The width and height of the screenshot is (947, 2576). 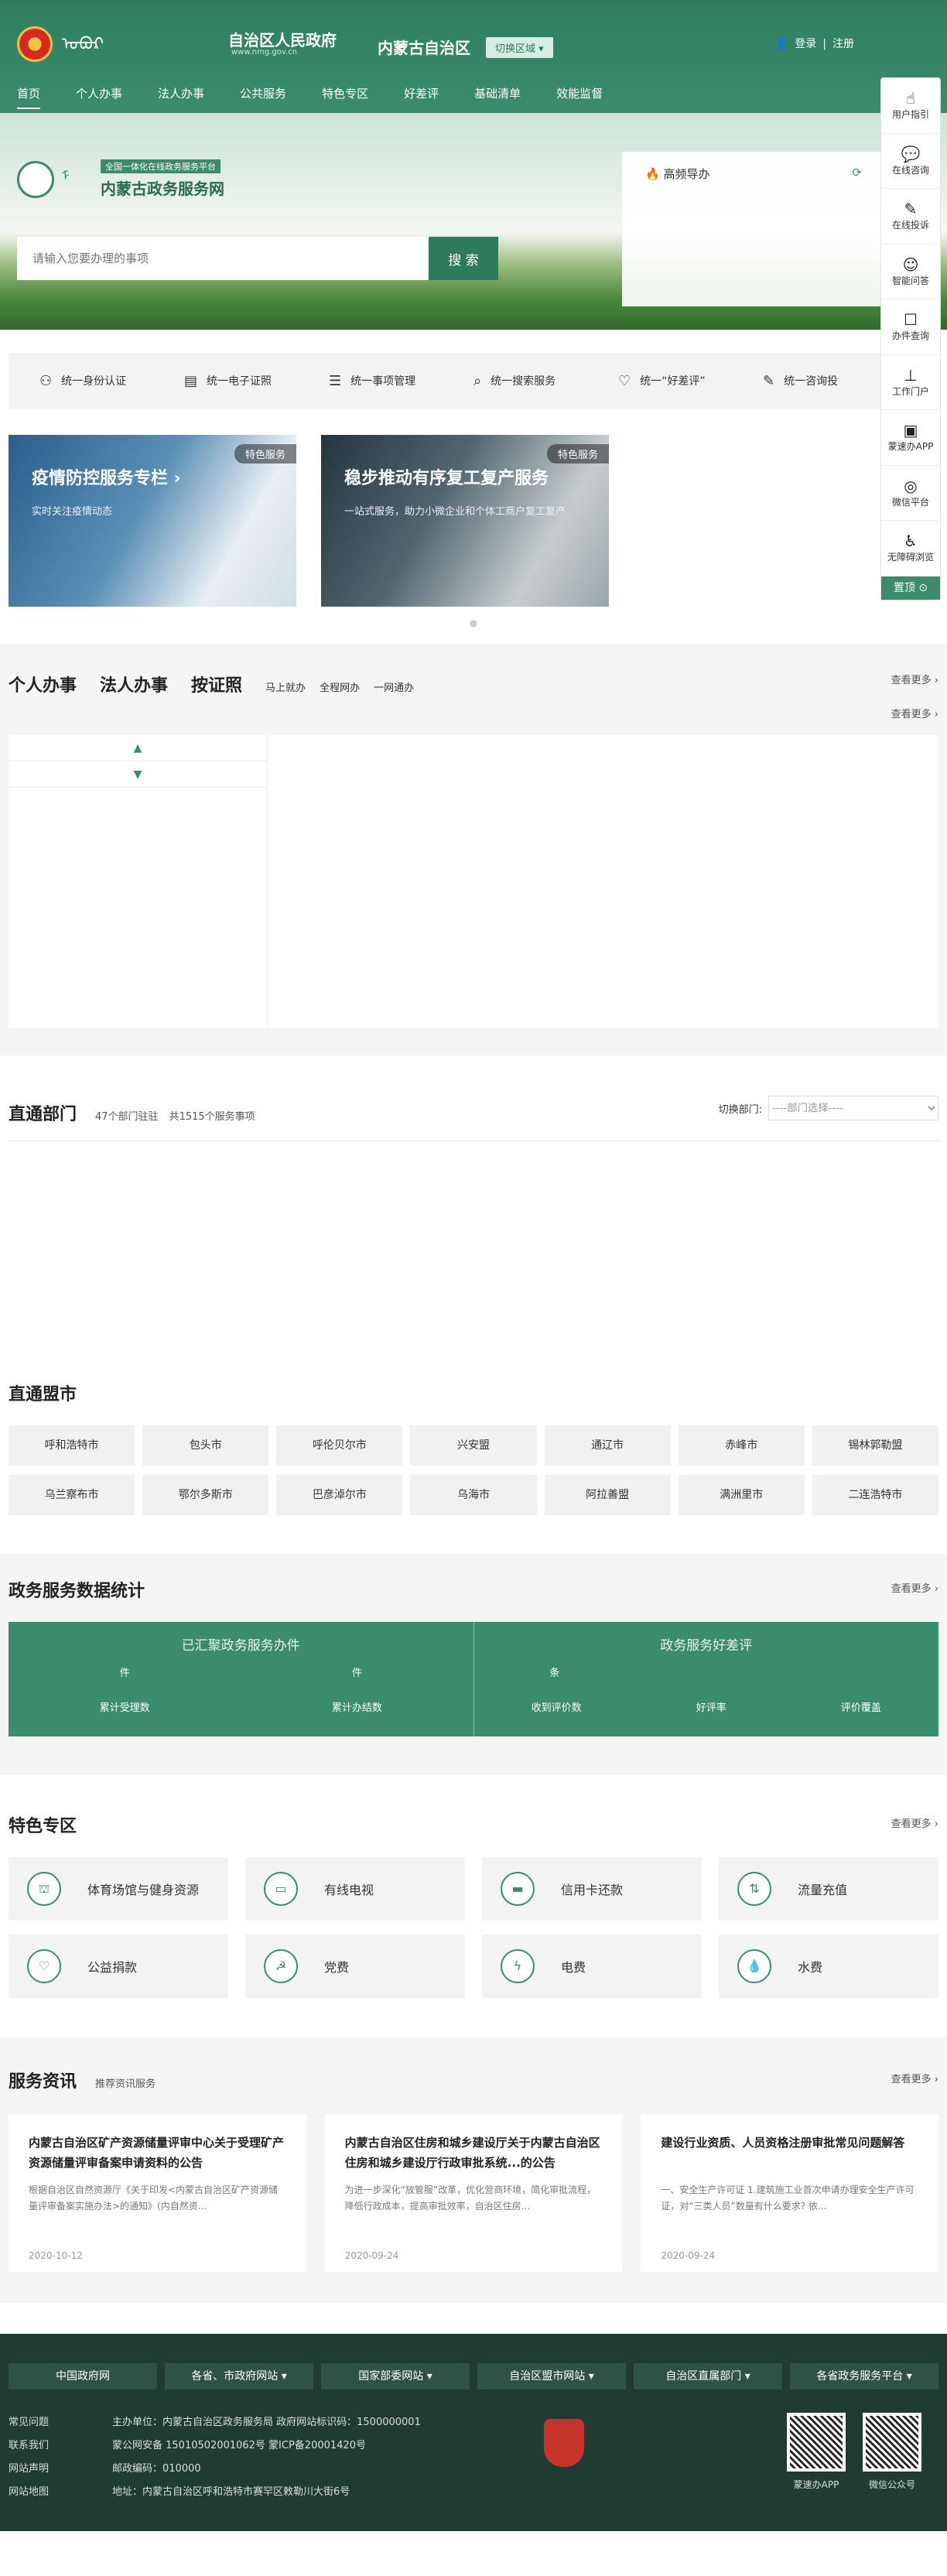 What do you see at coordinates (473, 1446) in the screenshot?
I see `city-link: 兴安盟` at bounding box center [473, 1446].